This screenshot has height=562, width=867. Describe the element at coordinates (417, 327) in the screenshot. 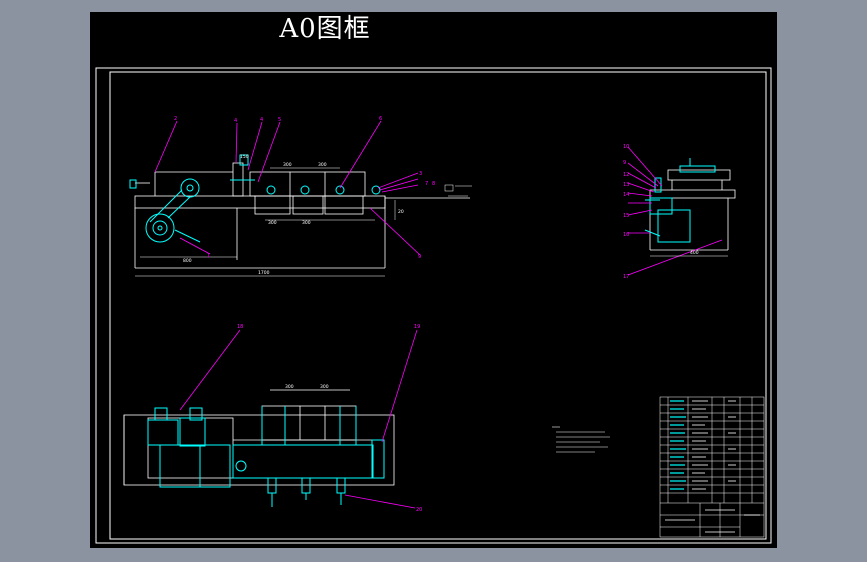

I see `balloon-19: 19` at that location.